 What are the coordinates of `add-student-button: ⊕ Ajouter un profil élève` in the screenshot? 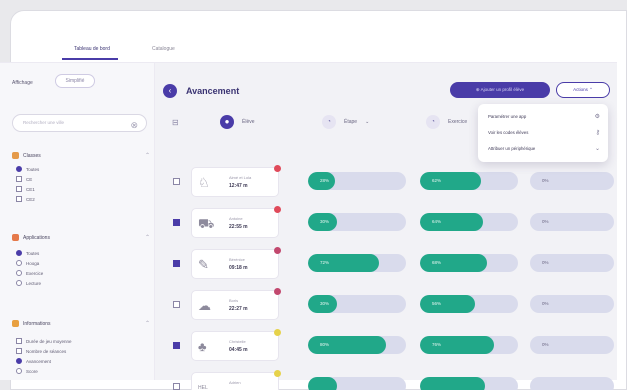 It's located at (500, 90).